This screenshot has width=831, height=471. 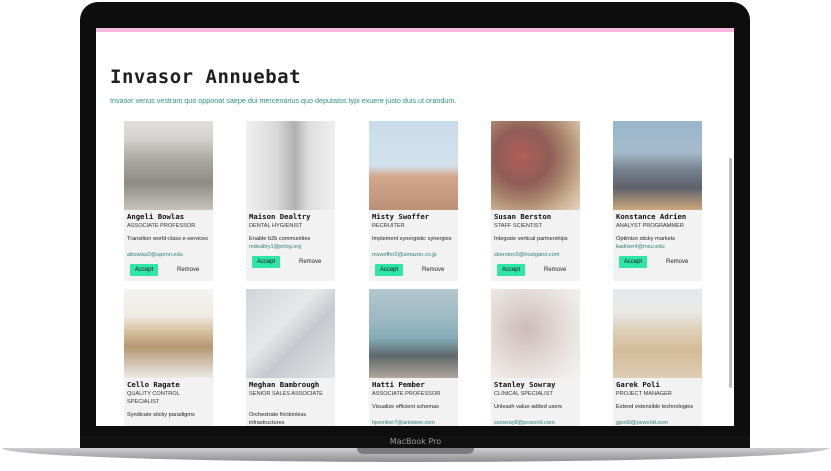 I want to click on card-name: Cello Ragate, so click(x=153, y=384).